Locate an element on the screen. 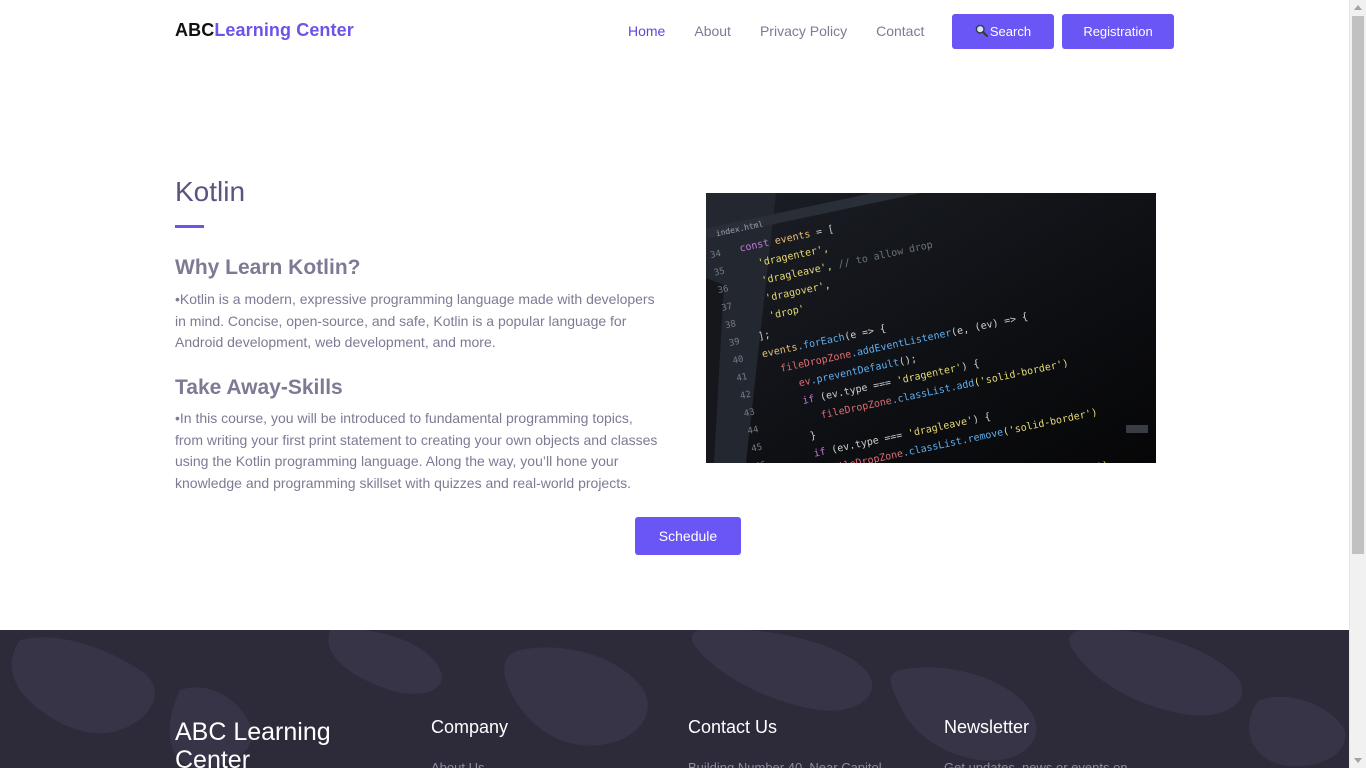 The height and width of the screenshot is (768, 1366). page-title: Kotlin is located at coordinates (210, 191).